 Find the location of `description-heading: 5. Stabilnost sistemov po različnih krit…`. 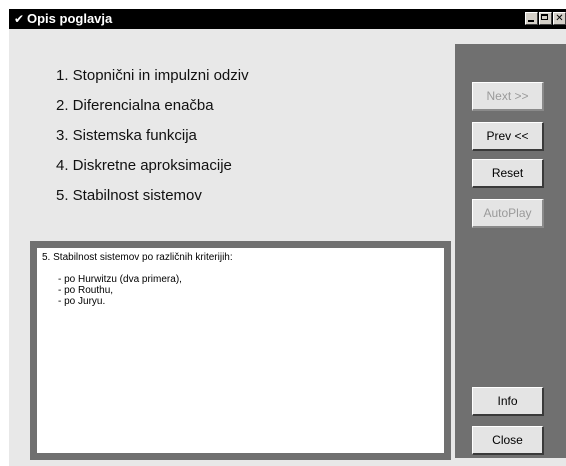

description-heading: 5. Stabilnost sistemov po različnih krit… is located at coordinates (137, 257).